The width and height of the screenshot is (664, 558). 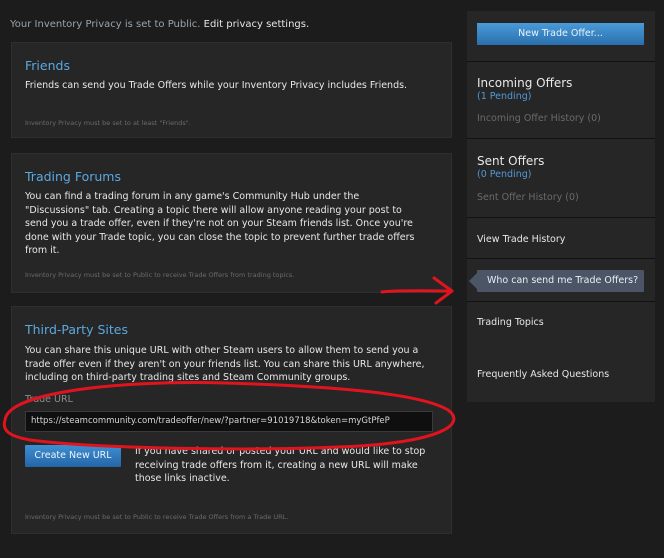 What do you see at coordinates (256, 24) in the screenshot?
I see `edit-privacy-link: Edit privacy settings.` at bounding box center [256, 24].